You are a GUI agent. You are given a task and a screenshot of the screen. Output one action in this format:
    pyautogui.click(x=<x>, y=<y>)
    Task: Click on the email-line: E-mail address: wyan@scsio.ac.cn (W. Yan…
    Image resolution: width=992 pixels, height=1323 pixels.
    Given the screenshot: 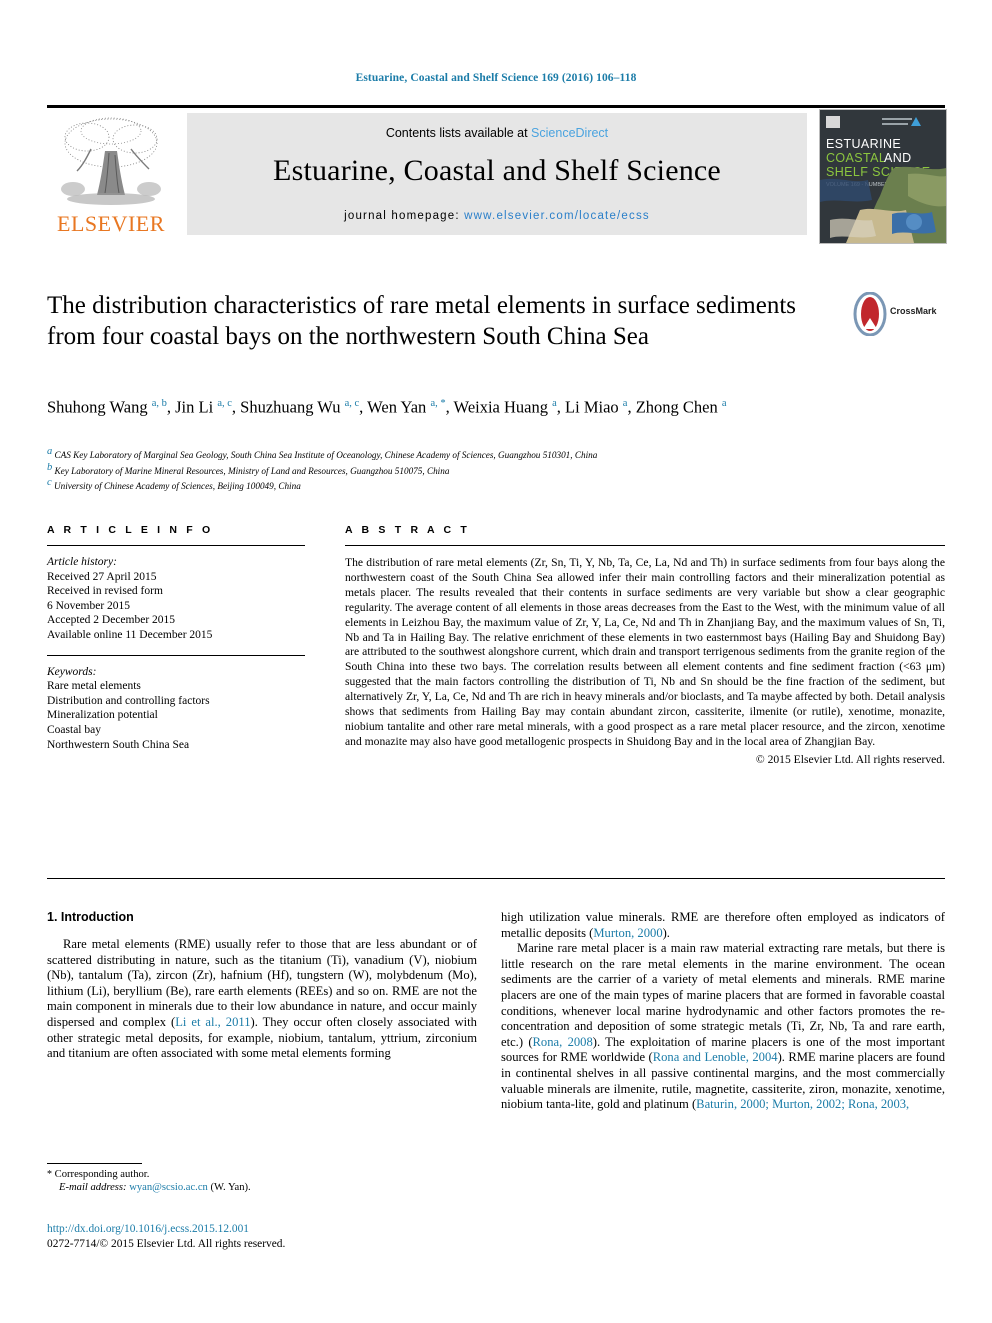 What is the action you would take?
    pyautogui.click(x=262, y=1187)
    